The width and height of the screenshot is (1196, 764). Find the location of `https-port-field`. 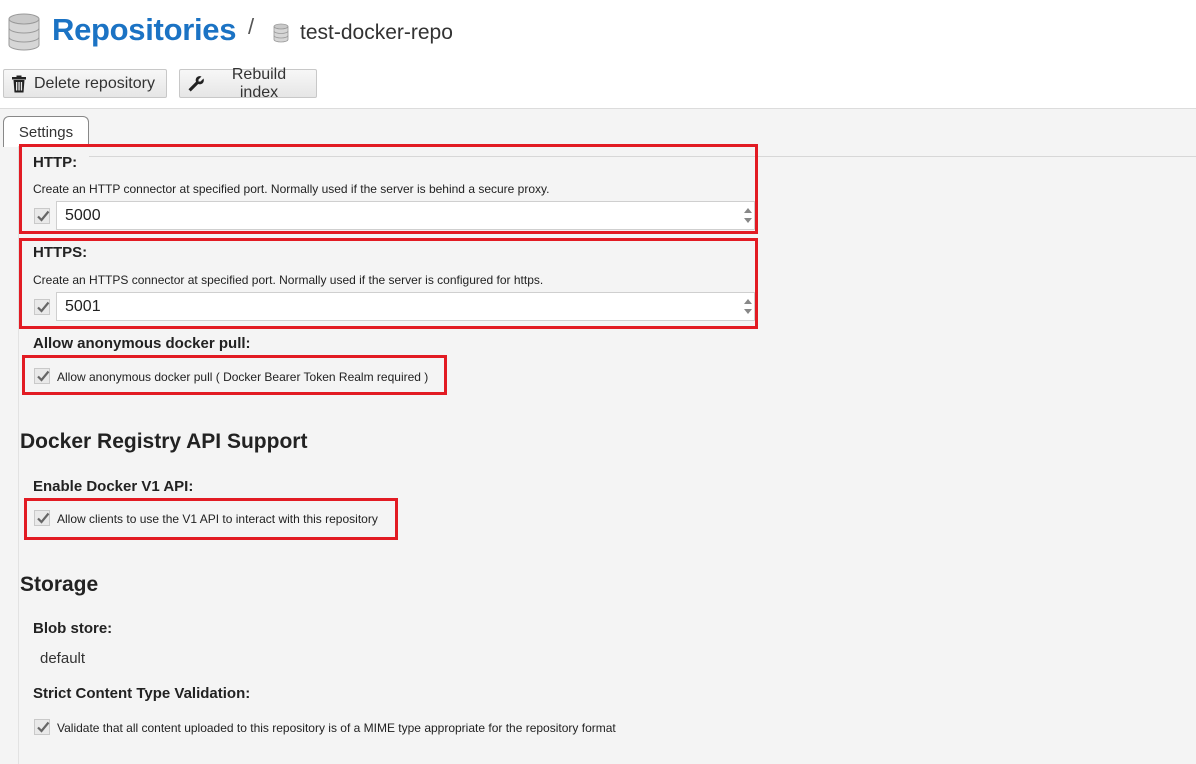

https-port-field is located at coordinates (405, 306).